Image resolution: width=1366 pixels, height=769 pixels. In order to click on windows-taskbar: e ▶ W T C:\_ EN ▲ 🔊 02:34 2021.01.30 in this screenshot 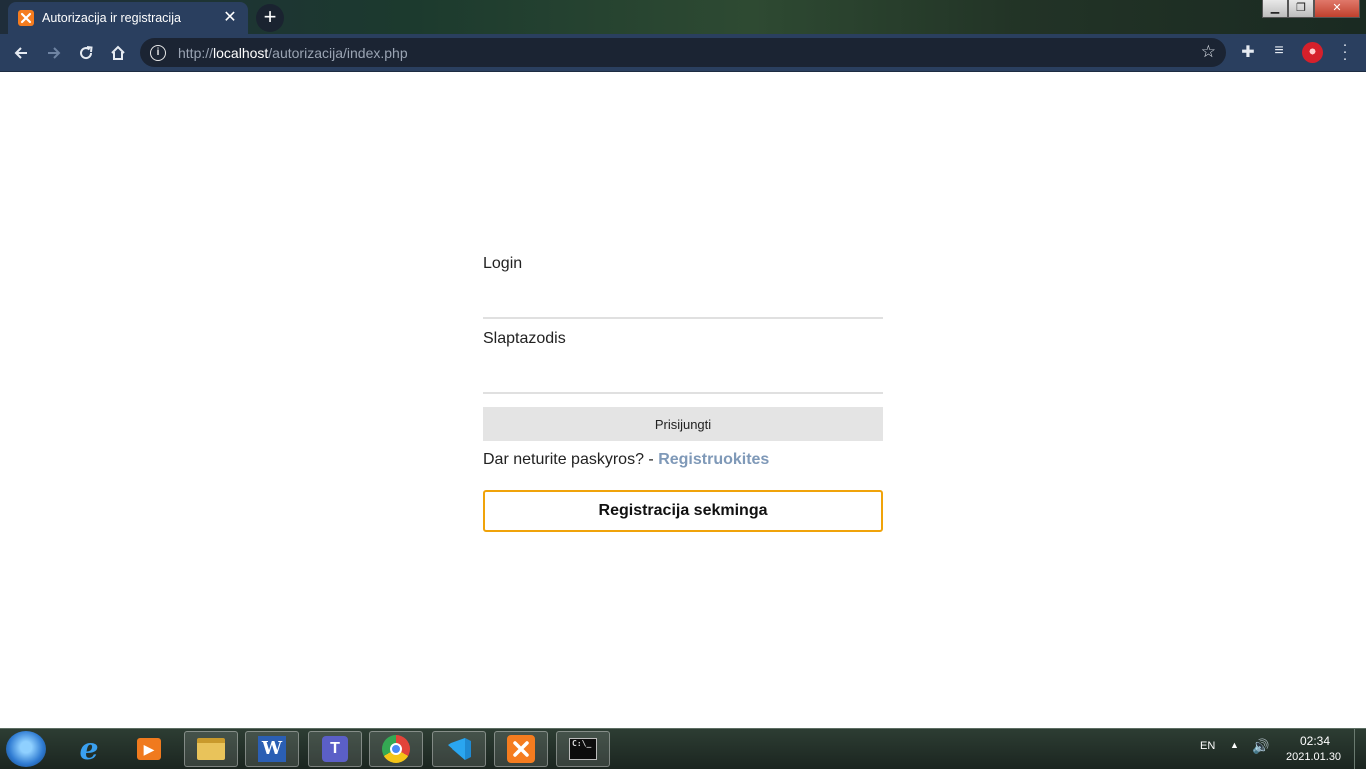, I will do `click(683, 748)`.